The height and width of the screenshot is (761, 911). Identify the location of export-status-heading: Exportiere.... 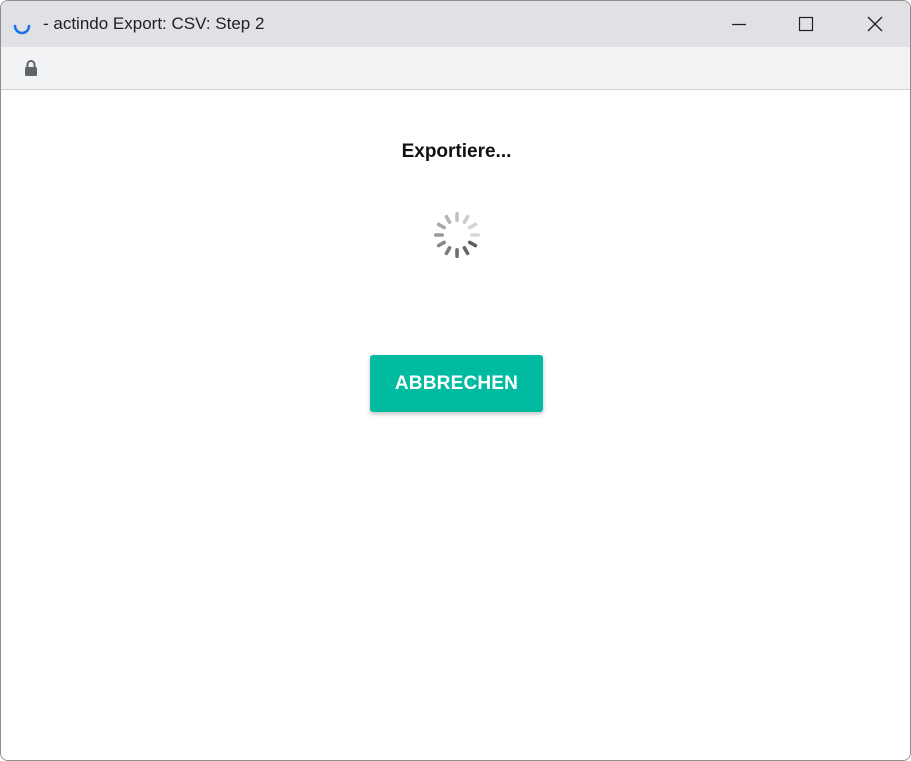
(456, 151).